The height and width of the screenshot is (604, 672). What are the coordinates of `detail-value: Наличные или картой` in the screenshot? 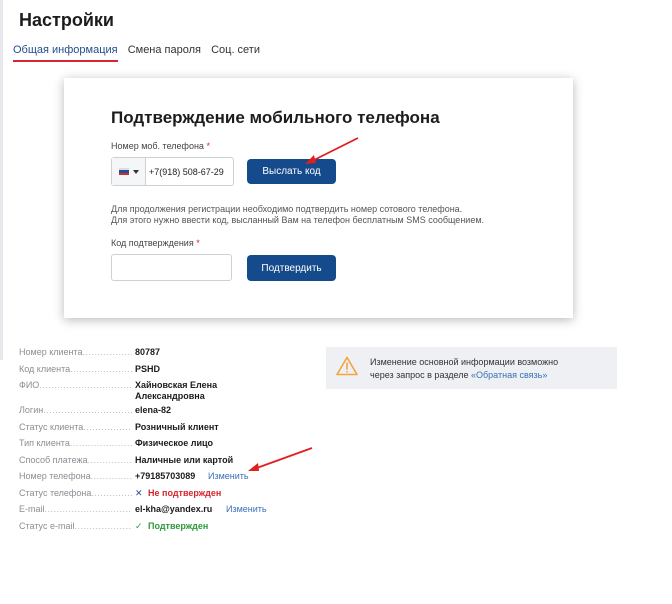 It's located at (184, 459).